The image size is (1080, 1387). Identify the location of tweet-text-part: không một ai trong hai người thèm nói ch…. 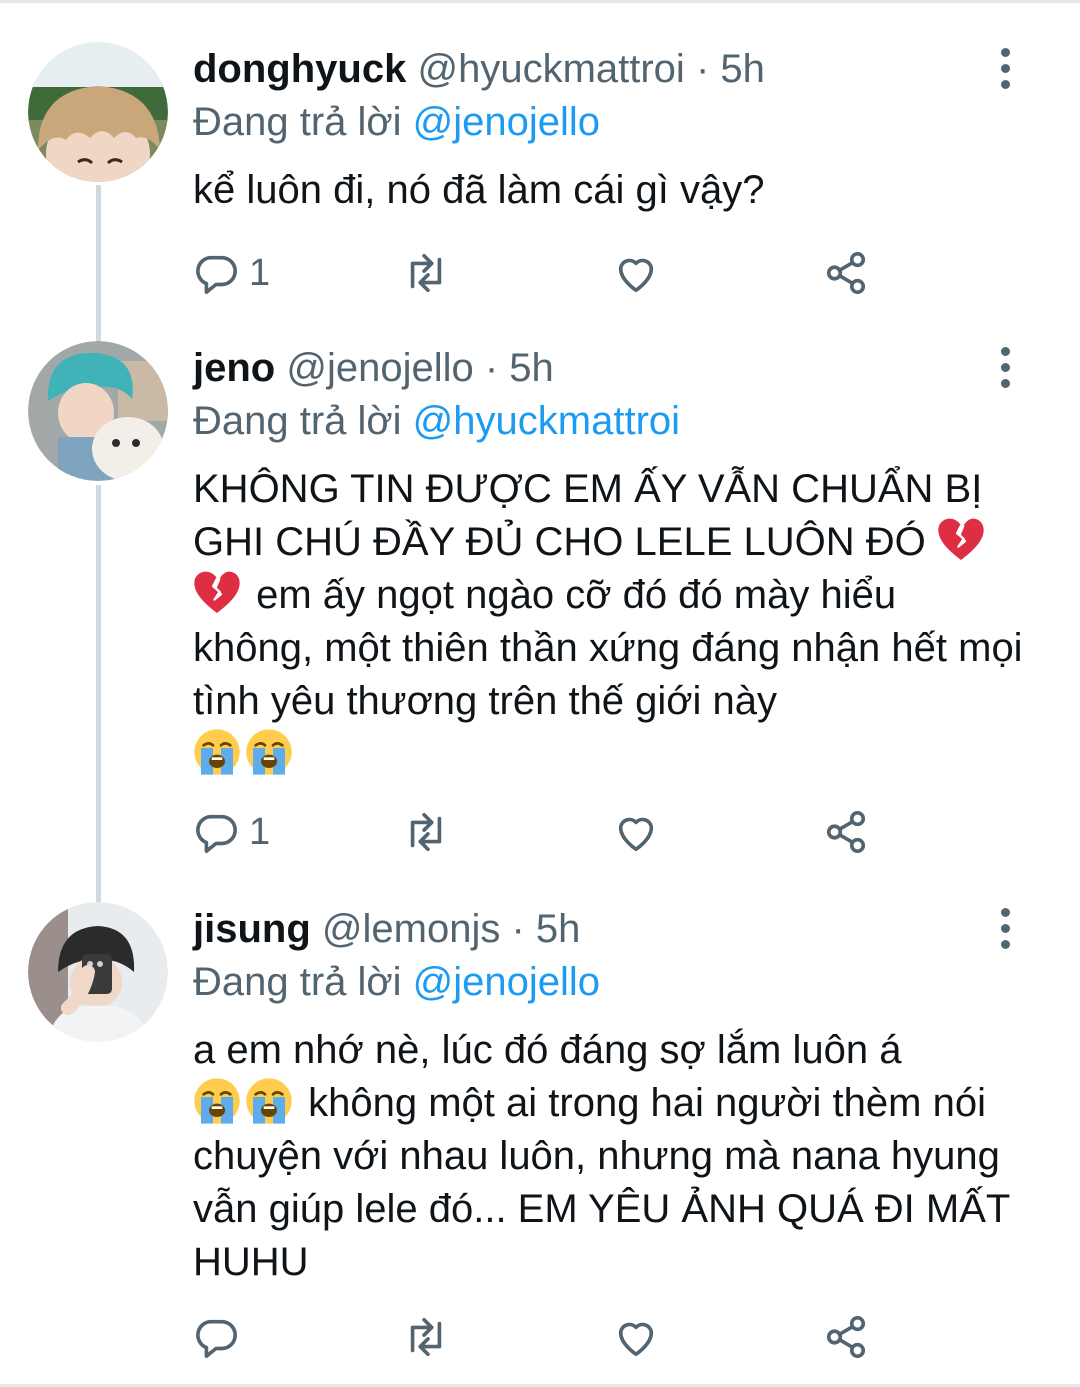
(601, 1182).